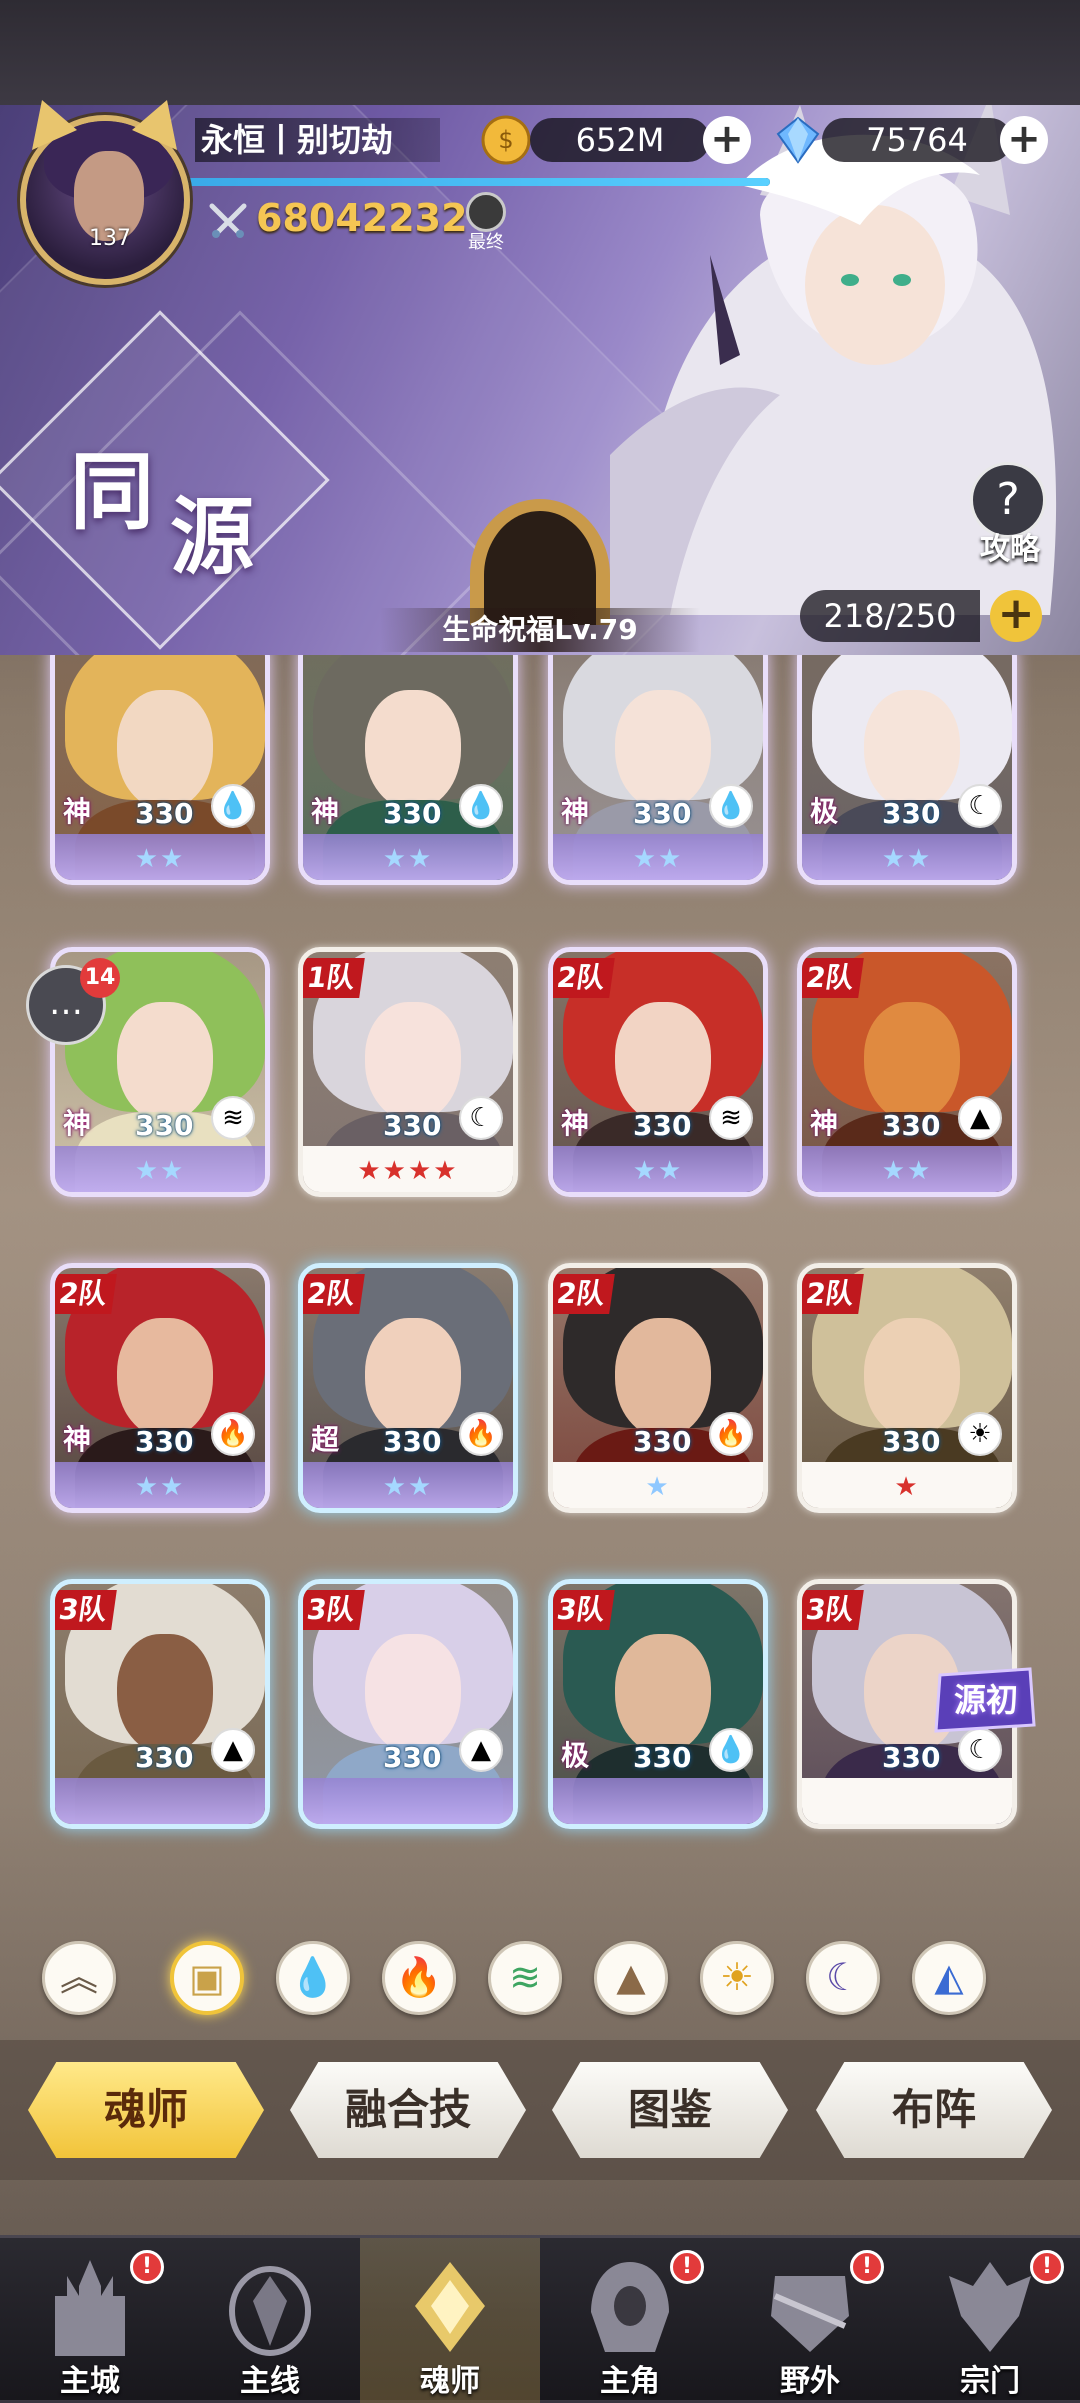 The width and height of the screenshot is (1080, 2403). Describe the element at coordinates (79, 1978) in the screenshot. I see `filter-rank-button: ︽` at that location.